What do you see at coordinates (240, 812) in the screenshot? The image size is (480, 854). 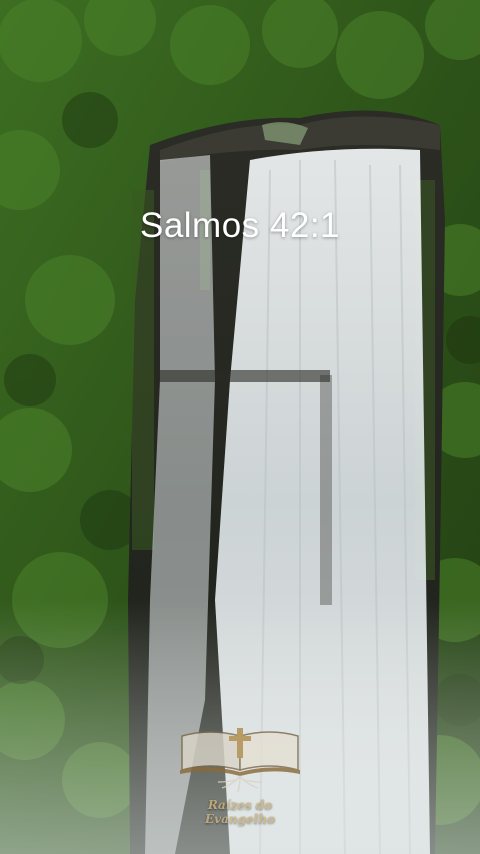 I see `logo-text: Raízes do Evangelho` at bounding box center [240, 812].